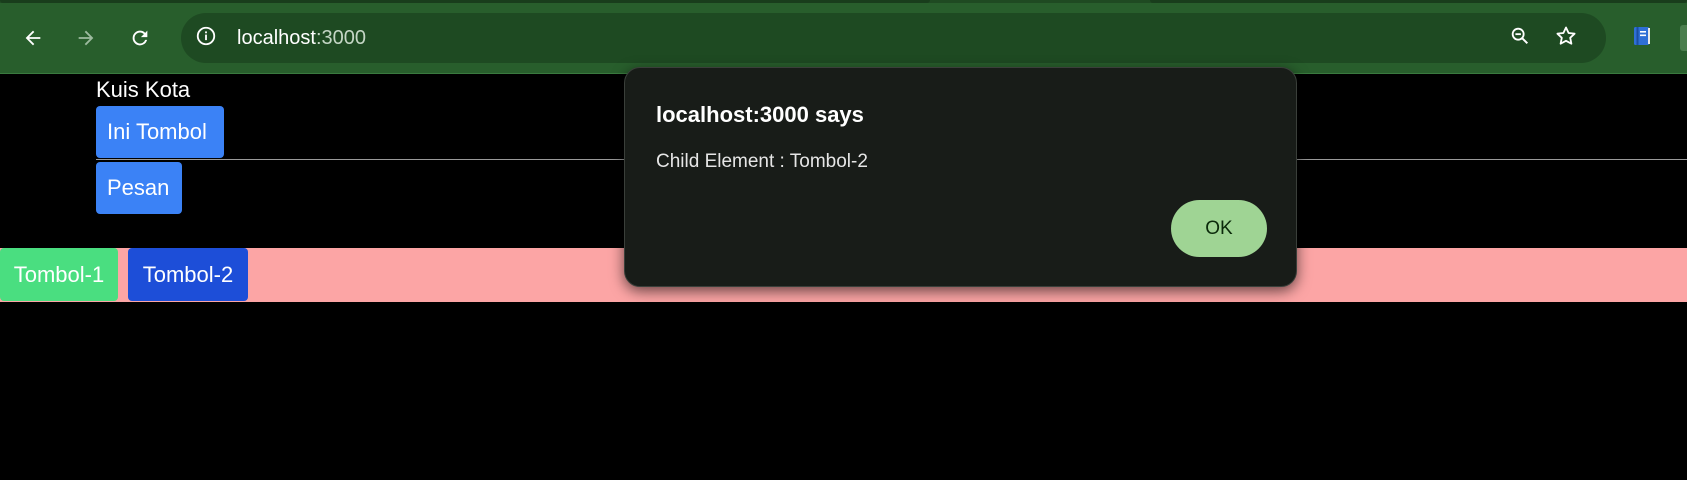  I want to click on back-button, so click(33, 38).